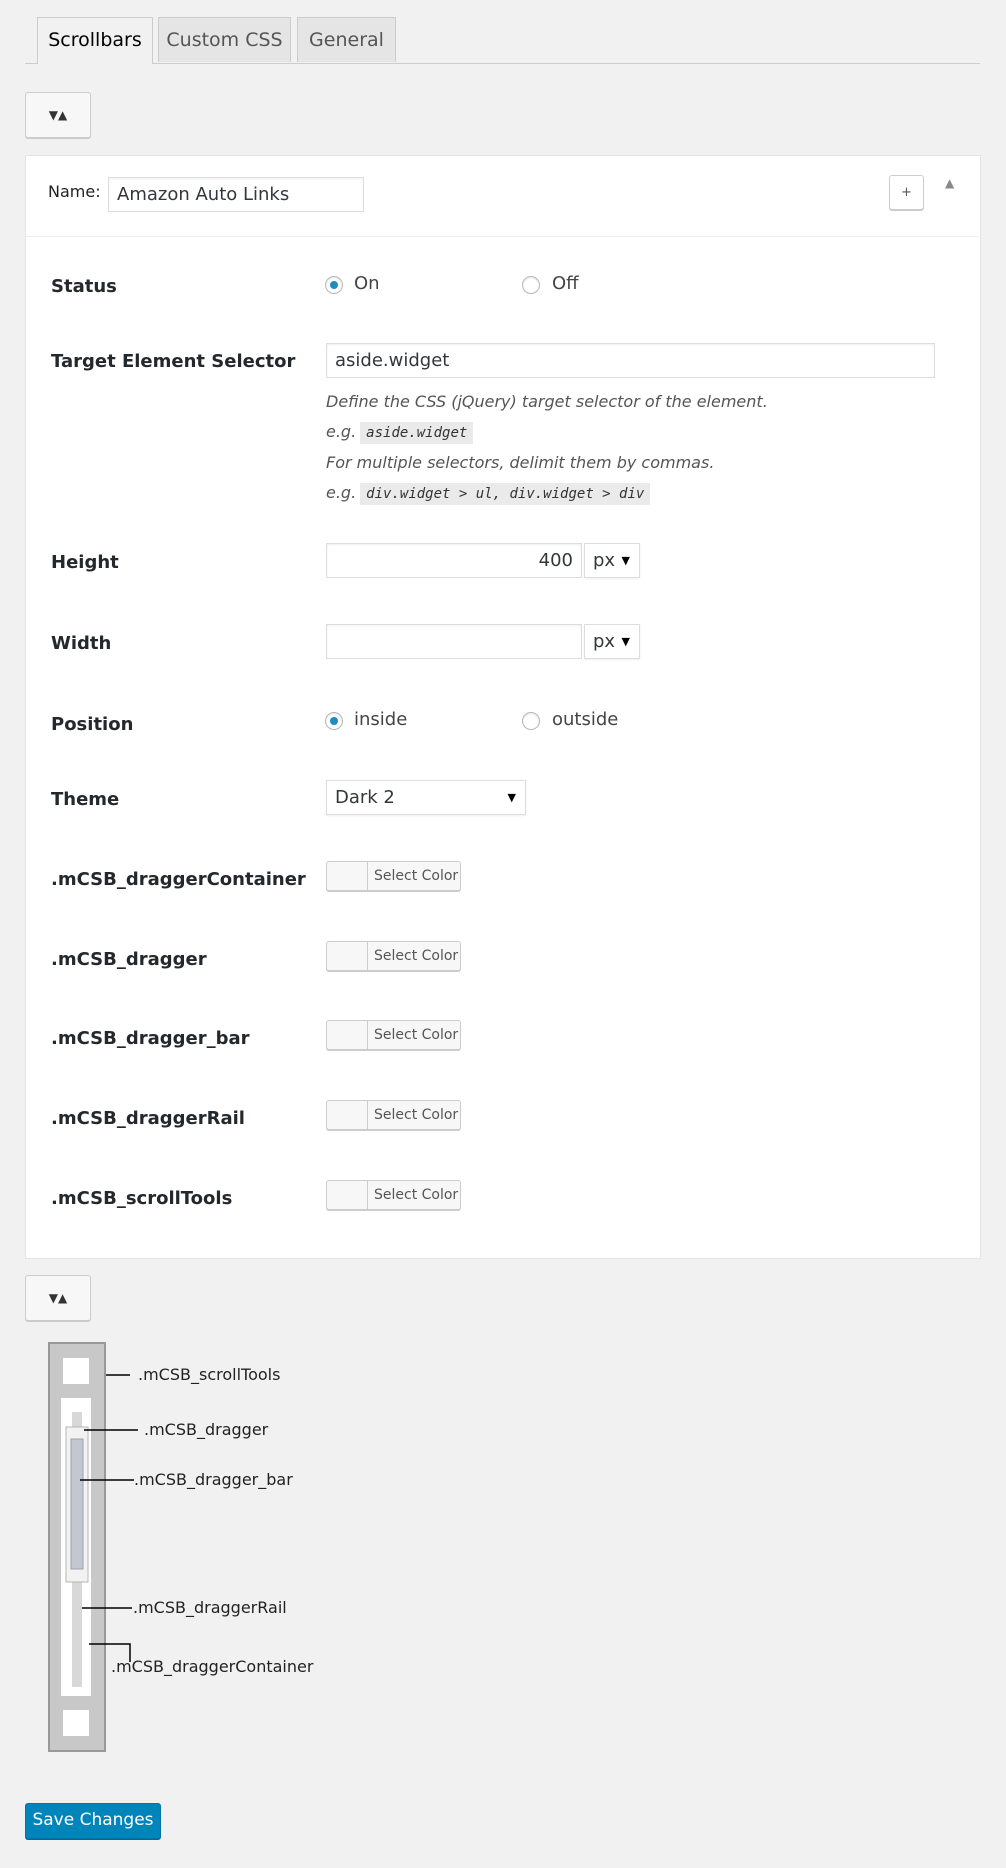  What do you see at coordinates (630, 360) in the screenshot?
I see `target-selector-input: aside.widget` at bounding box center [630, 360].